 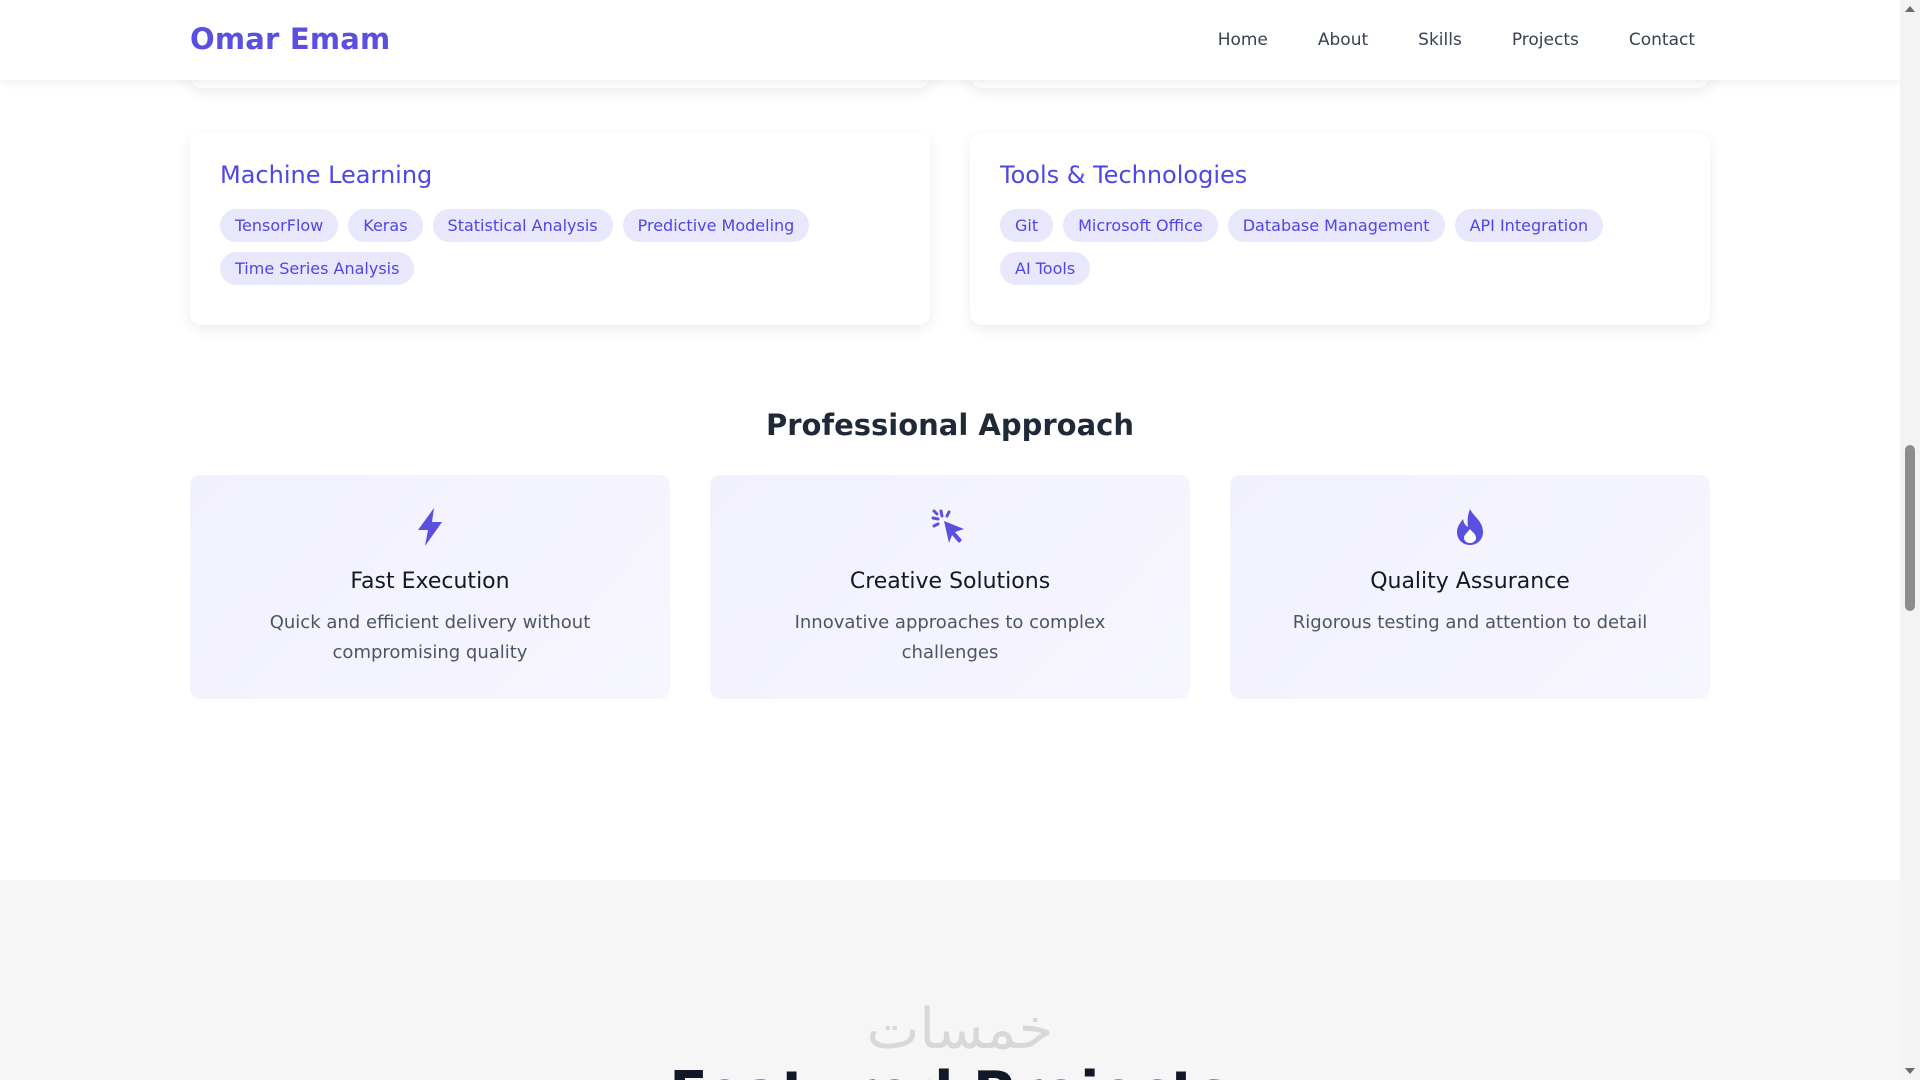 I want to click on scroll-up-arrow-icon, so click(x=1910, y=9).